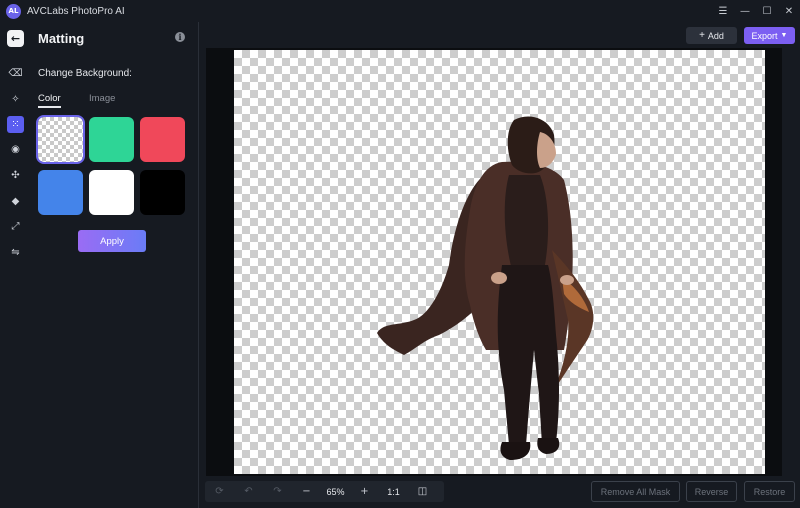 The height and width of the screenshot is (508, 800). What do you see at coordinates (745, 11) in the screenshot?
I see `minimize-icon: —` at bounding box center [745, 11].